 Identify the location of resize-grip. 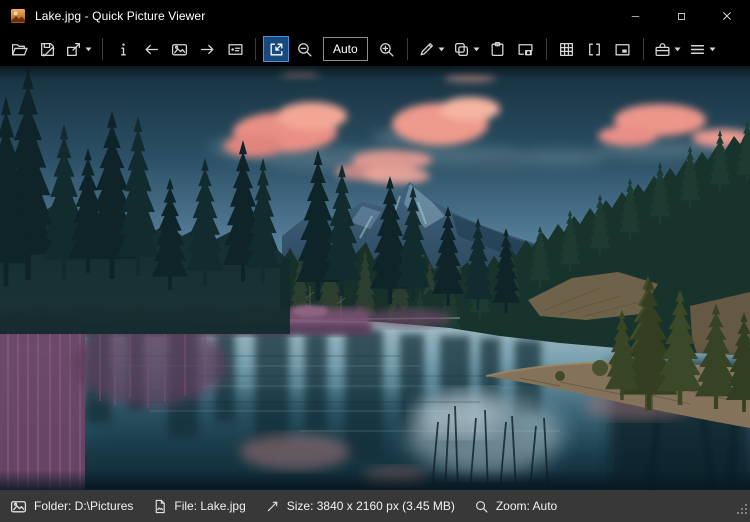
(742, 511).